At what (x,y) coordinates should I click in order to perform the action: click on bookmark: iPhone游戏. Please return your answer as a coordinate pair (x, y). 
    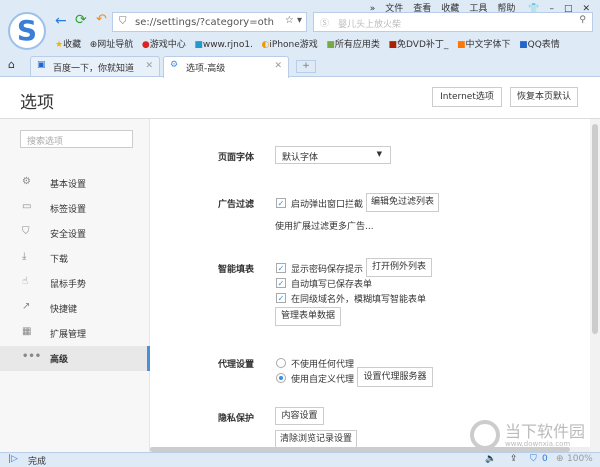
    Looking at the image, I should click on (293, 45).